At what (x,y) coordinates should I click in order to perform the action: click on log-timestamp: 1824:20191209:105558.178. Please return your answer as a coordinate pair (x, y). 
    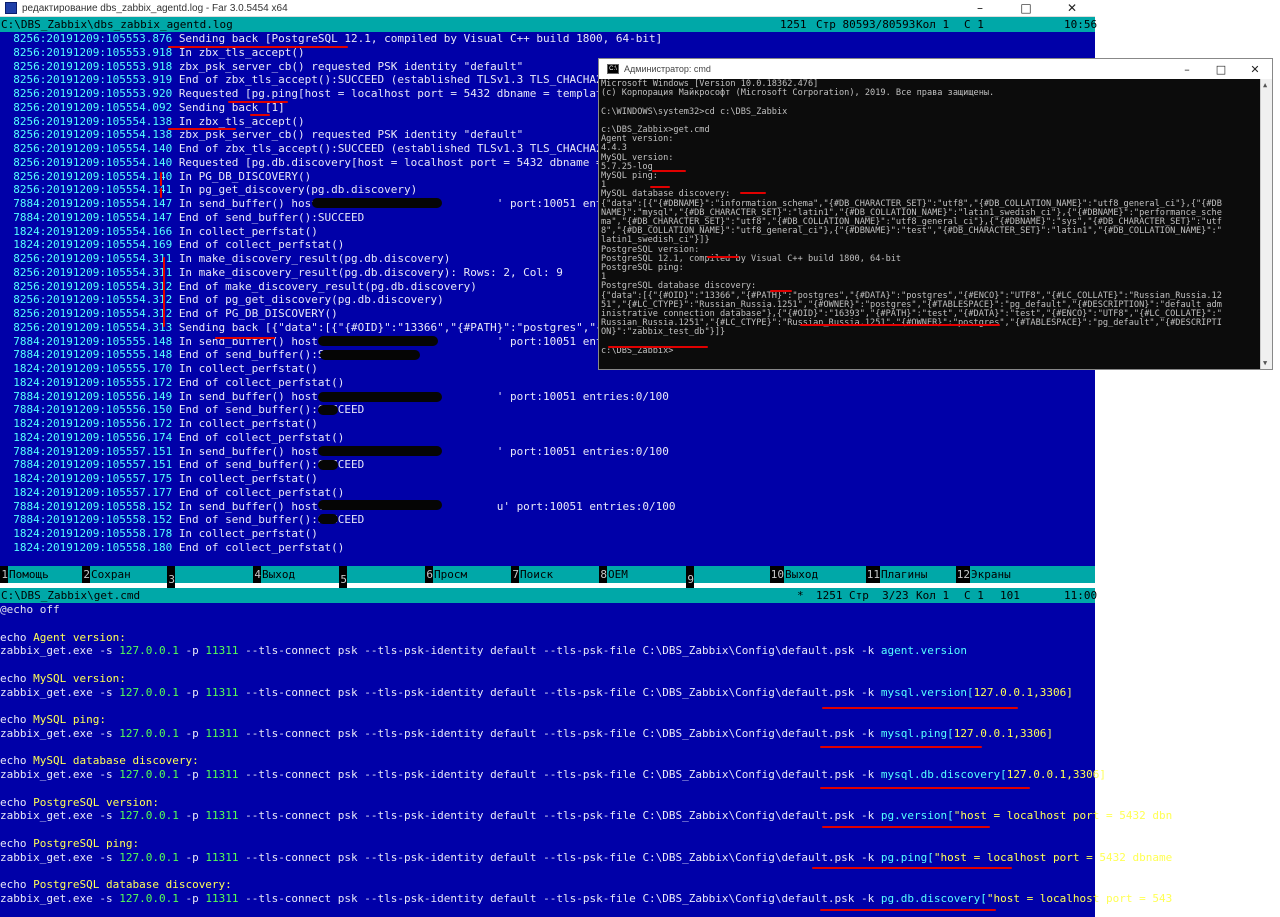
    Looking at the image, I should click on (89, 533).